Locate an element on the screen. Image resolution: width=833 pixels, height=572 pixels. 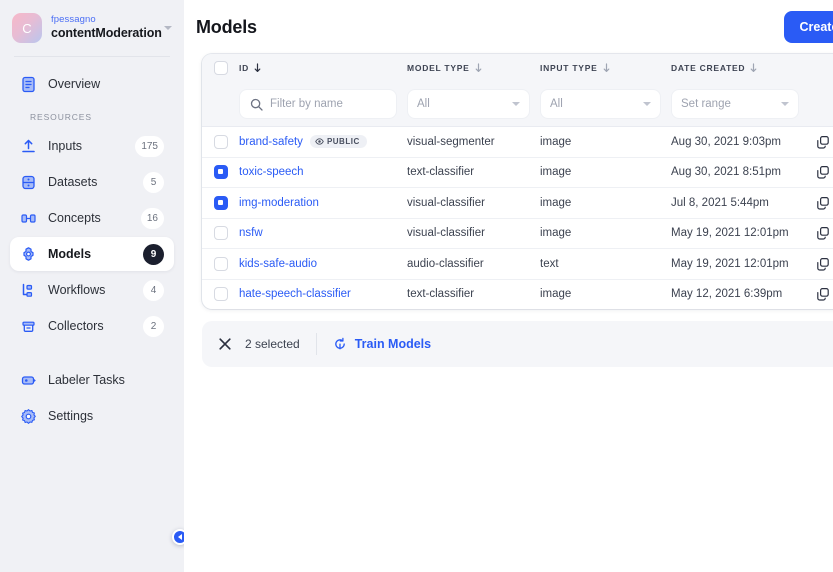
sidebar-item-workflows: Workflows 4 is located at coordinates (92, 290).